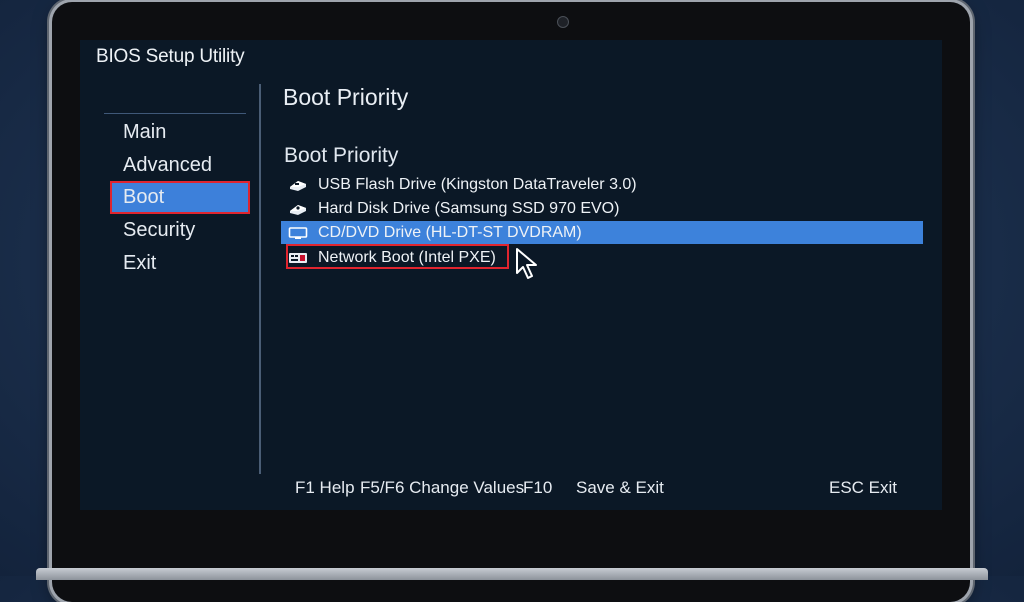  I want to click on usb-drive-icon, so click(298, 185).